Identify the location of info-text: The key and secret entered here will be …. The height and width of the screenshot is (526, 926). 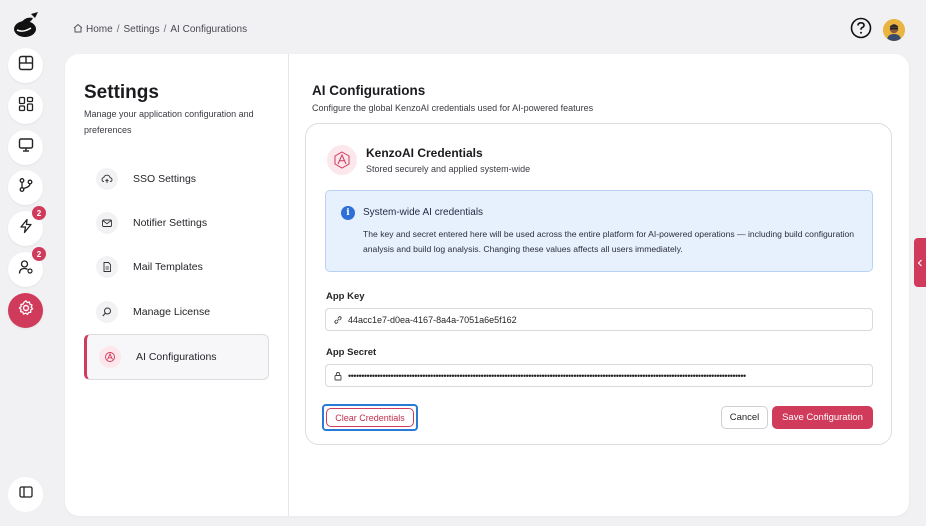
(609, 241).